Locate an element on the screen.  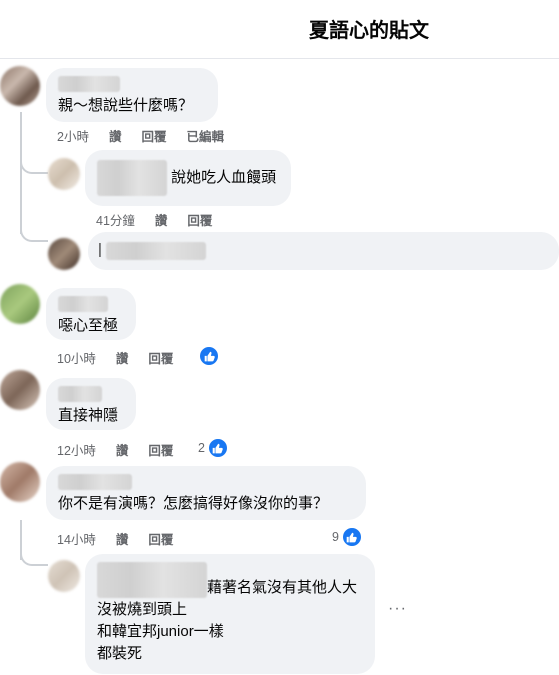
reaction-count is located at coordinates (208, 356).